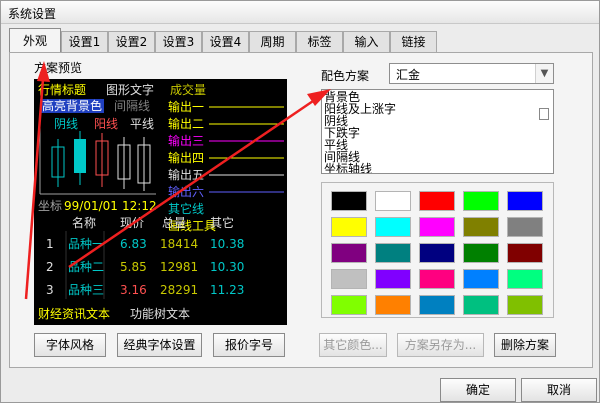 Image resolution: width=600 pixels, height=403 pixels. I want to click on tab-tags: 标签, so click(319, 42).